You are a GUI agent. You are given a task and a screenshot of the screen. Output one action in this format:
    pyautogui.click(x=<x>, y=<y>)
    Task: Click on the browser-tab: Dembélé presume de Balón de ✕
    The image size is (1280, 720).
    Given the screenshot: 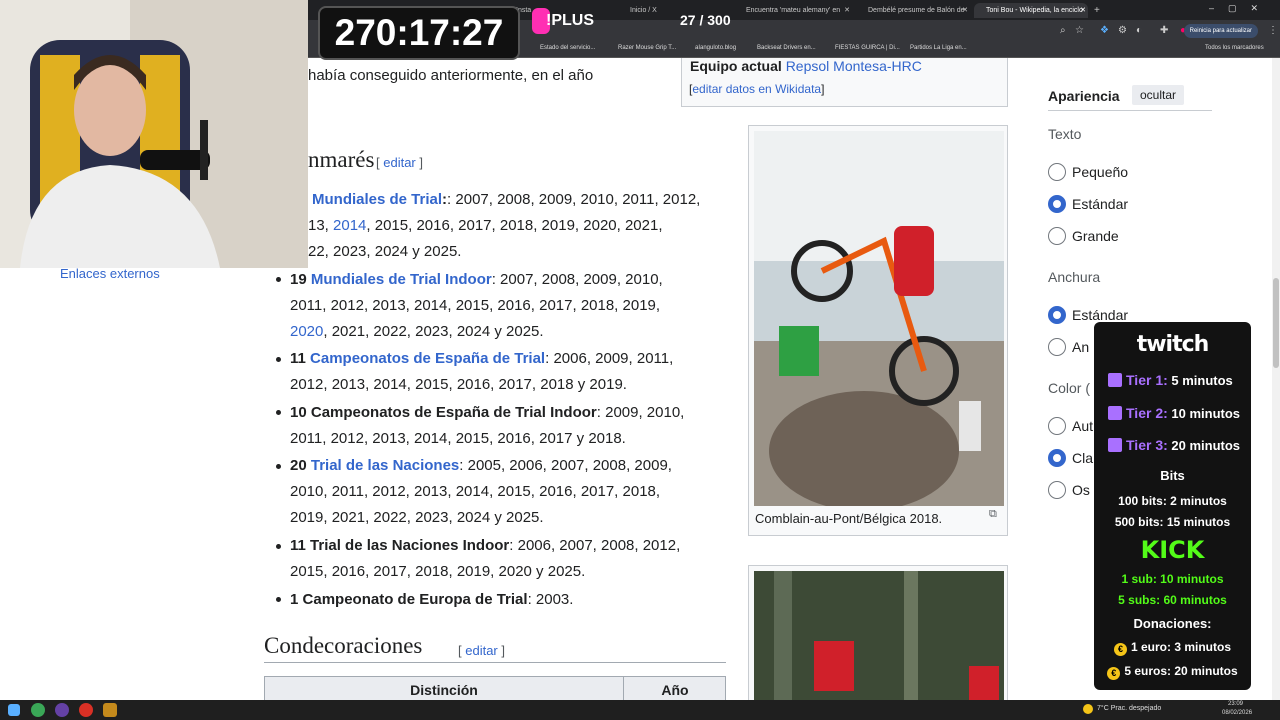 What is the action you would take?
    pyautogui.click(x=914, y=10)
    